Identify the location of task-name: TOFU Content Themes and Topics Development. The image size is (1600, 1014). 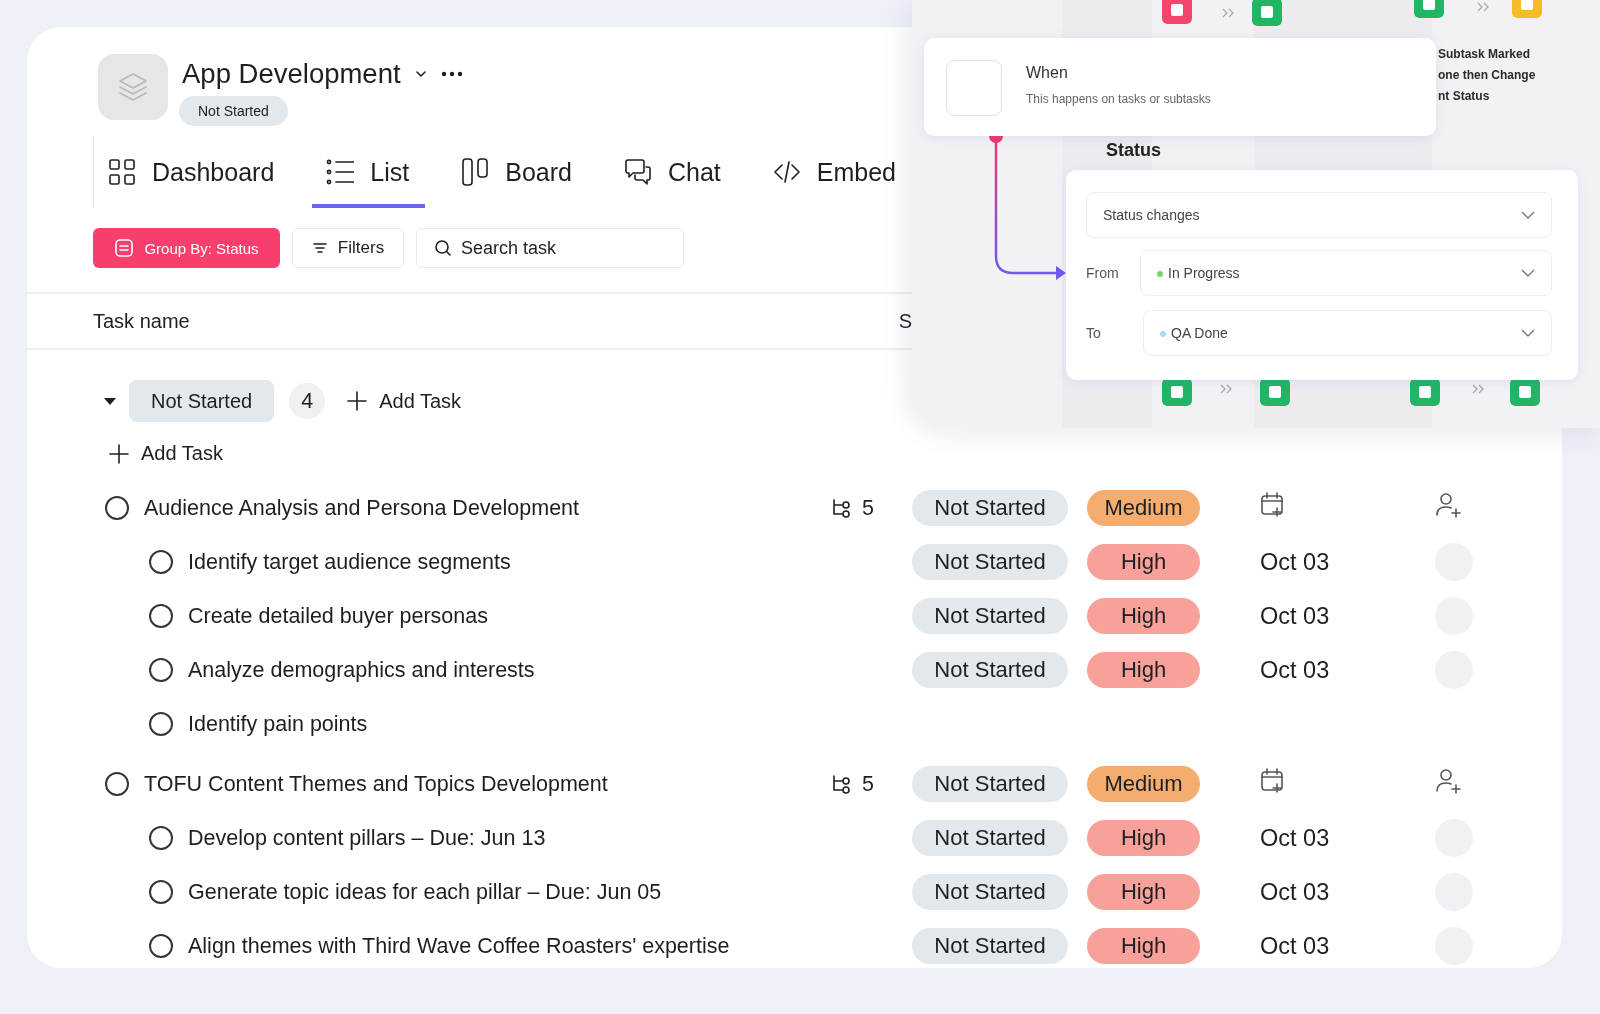
(376, 784).